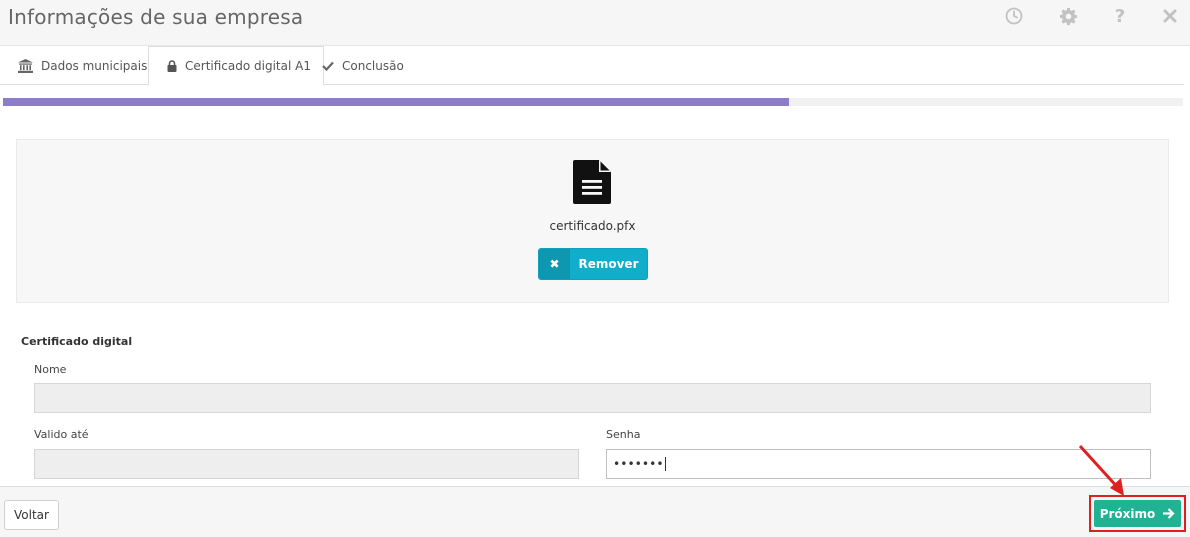 This screenshot has width=1190, height=537. I want to click on wizard-footer: Voltar Próximo, so click(595, 511).